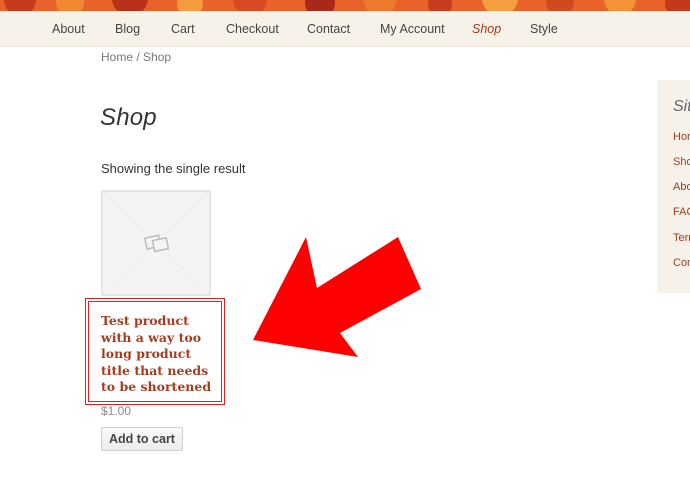 This screenshot has width=690, height=479. What do you see at coordinates (173, 168) in the screenshot?
I see `result-count: Showing the single result` at bounding box center [173, 168].